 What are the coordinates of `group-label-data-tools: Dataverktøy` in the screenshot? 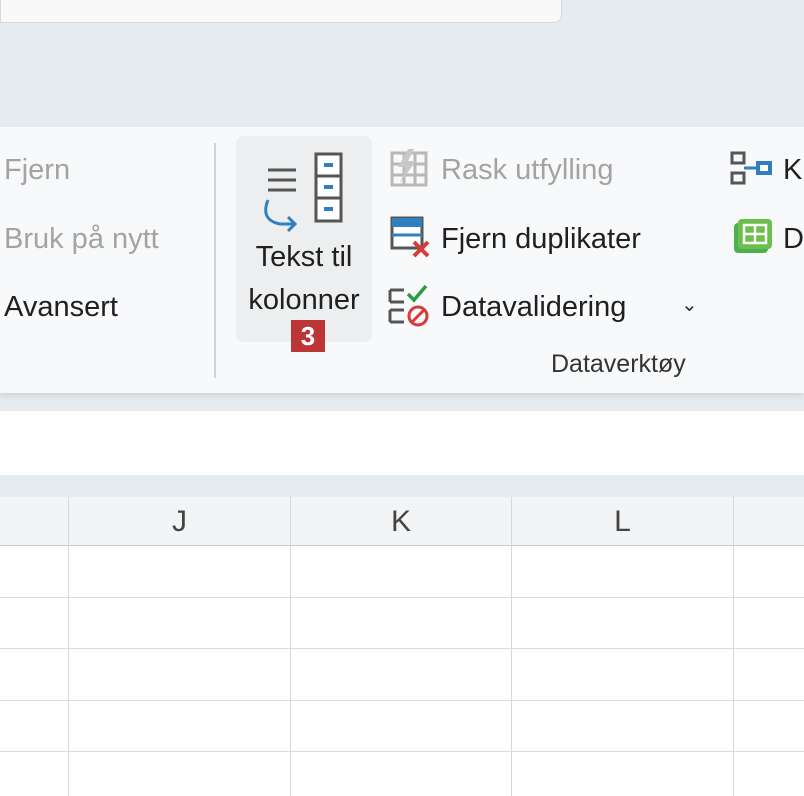 It's located at (618, 364).